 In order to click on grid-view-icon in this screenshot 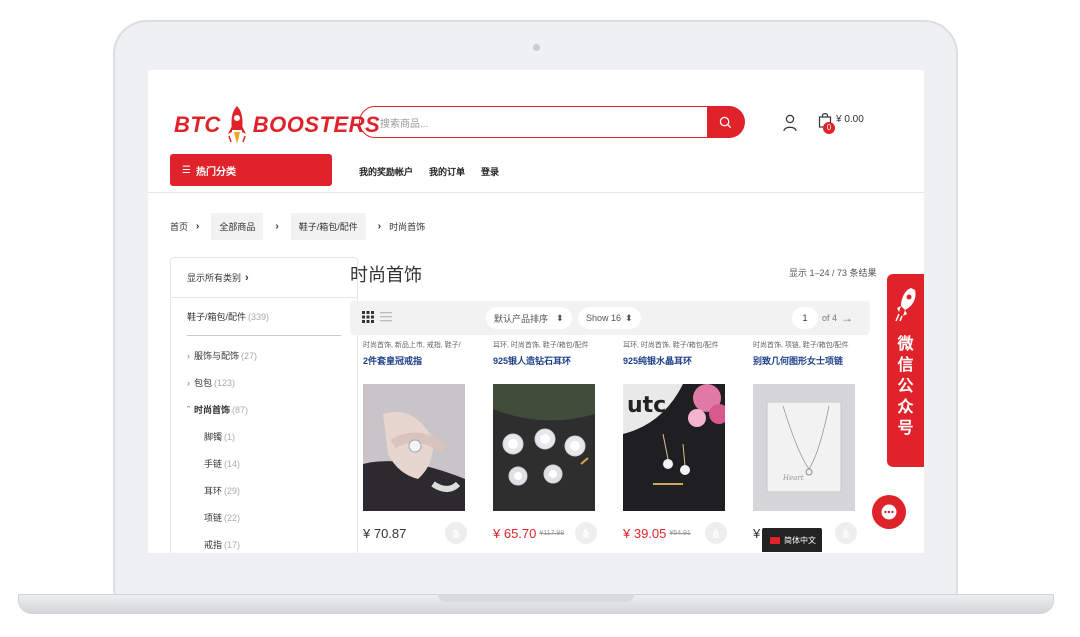, I will do `click(368, 317)`.